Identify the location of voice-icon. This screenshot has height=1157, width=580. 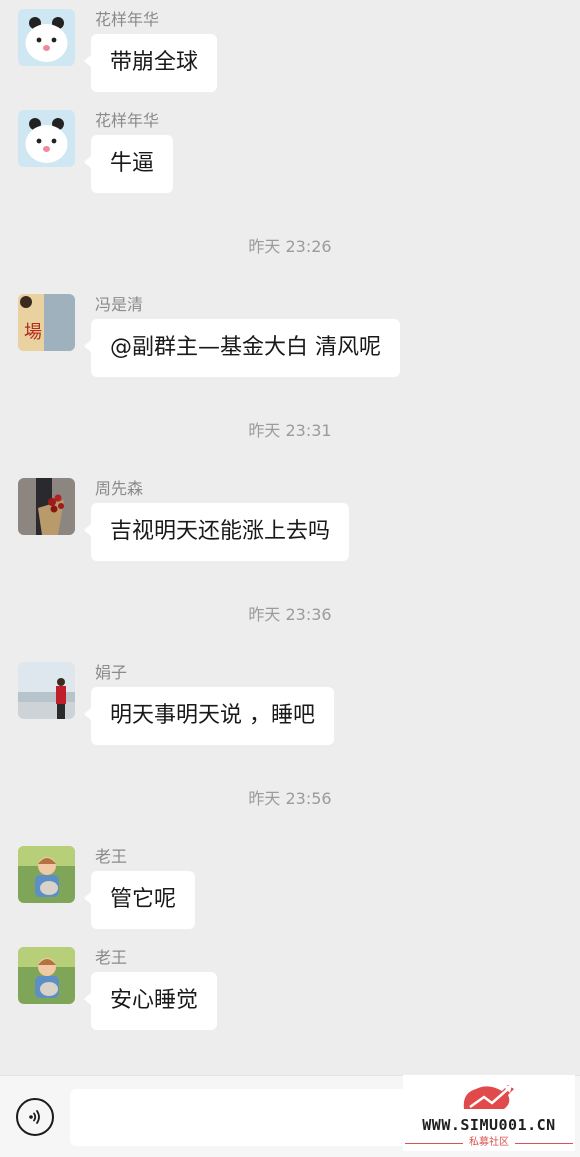
(34, 1117).